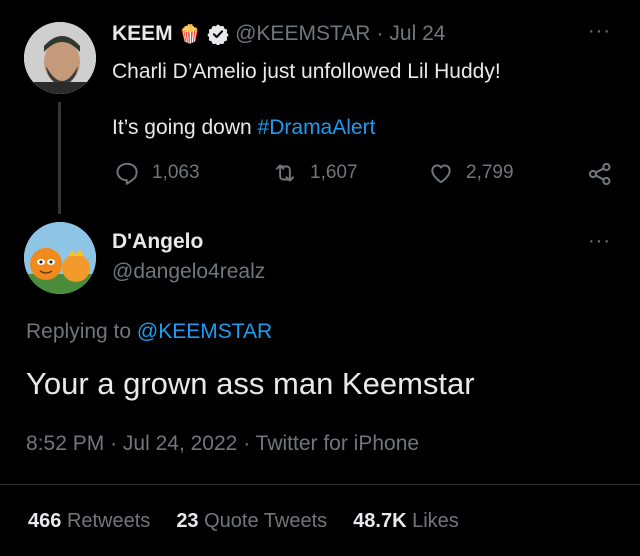 The width and height of the screenshot is (640, 556). What do you see at coordinates (490, 172) in the screenshot?
I see `like-count: 2,799` at bounding box center [490, 172].